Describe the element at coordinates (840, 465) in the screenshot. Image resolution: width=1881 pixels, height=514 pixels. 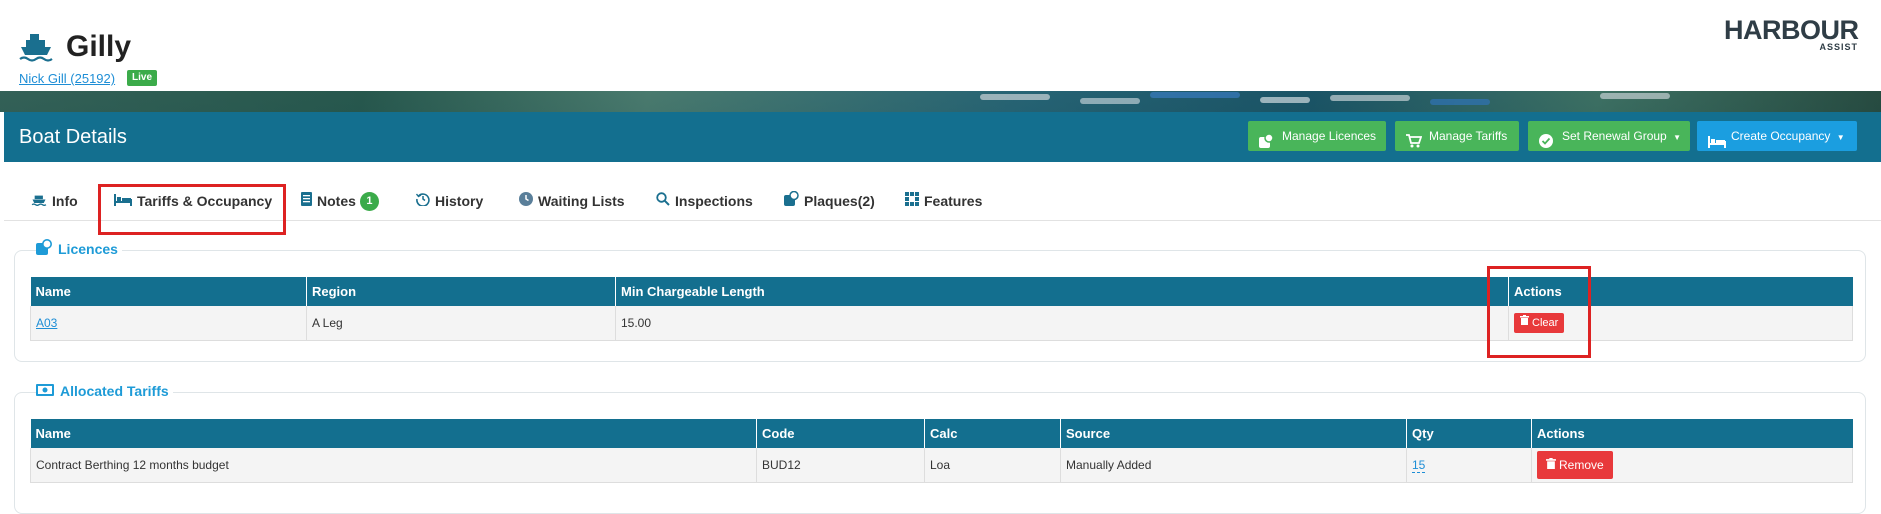
I see `tariff-code: BUD12` at that location.